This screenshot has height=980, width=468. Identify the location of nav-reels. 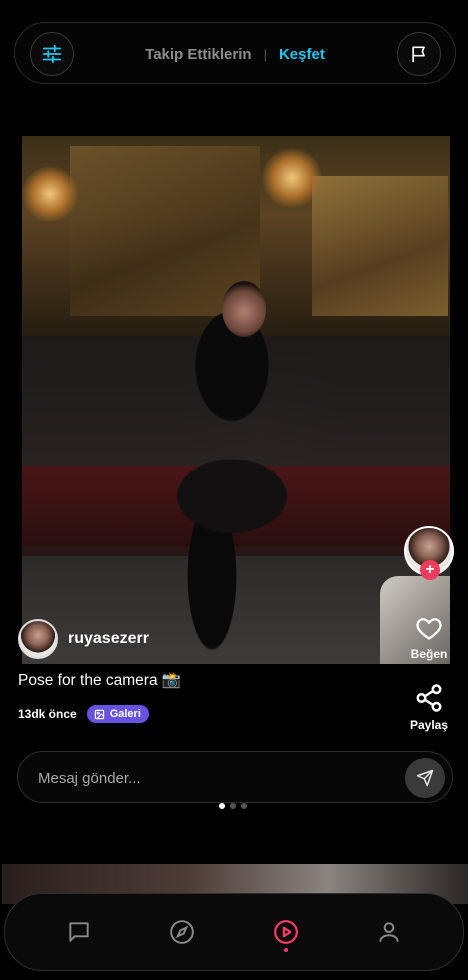
(286, 932).